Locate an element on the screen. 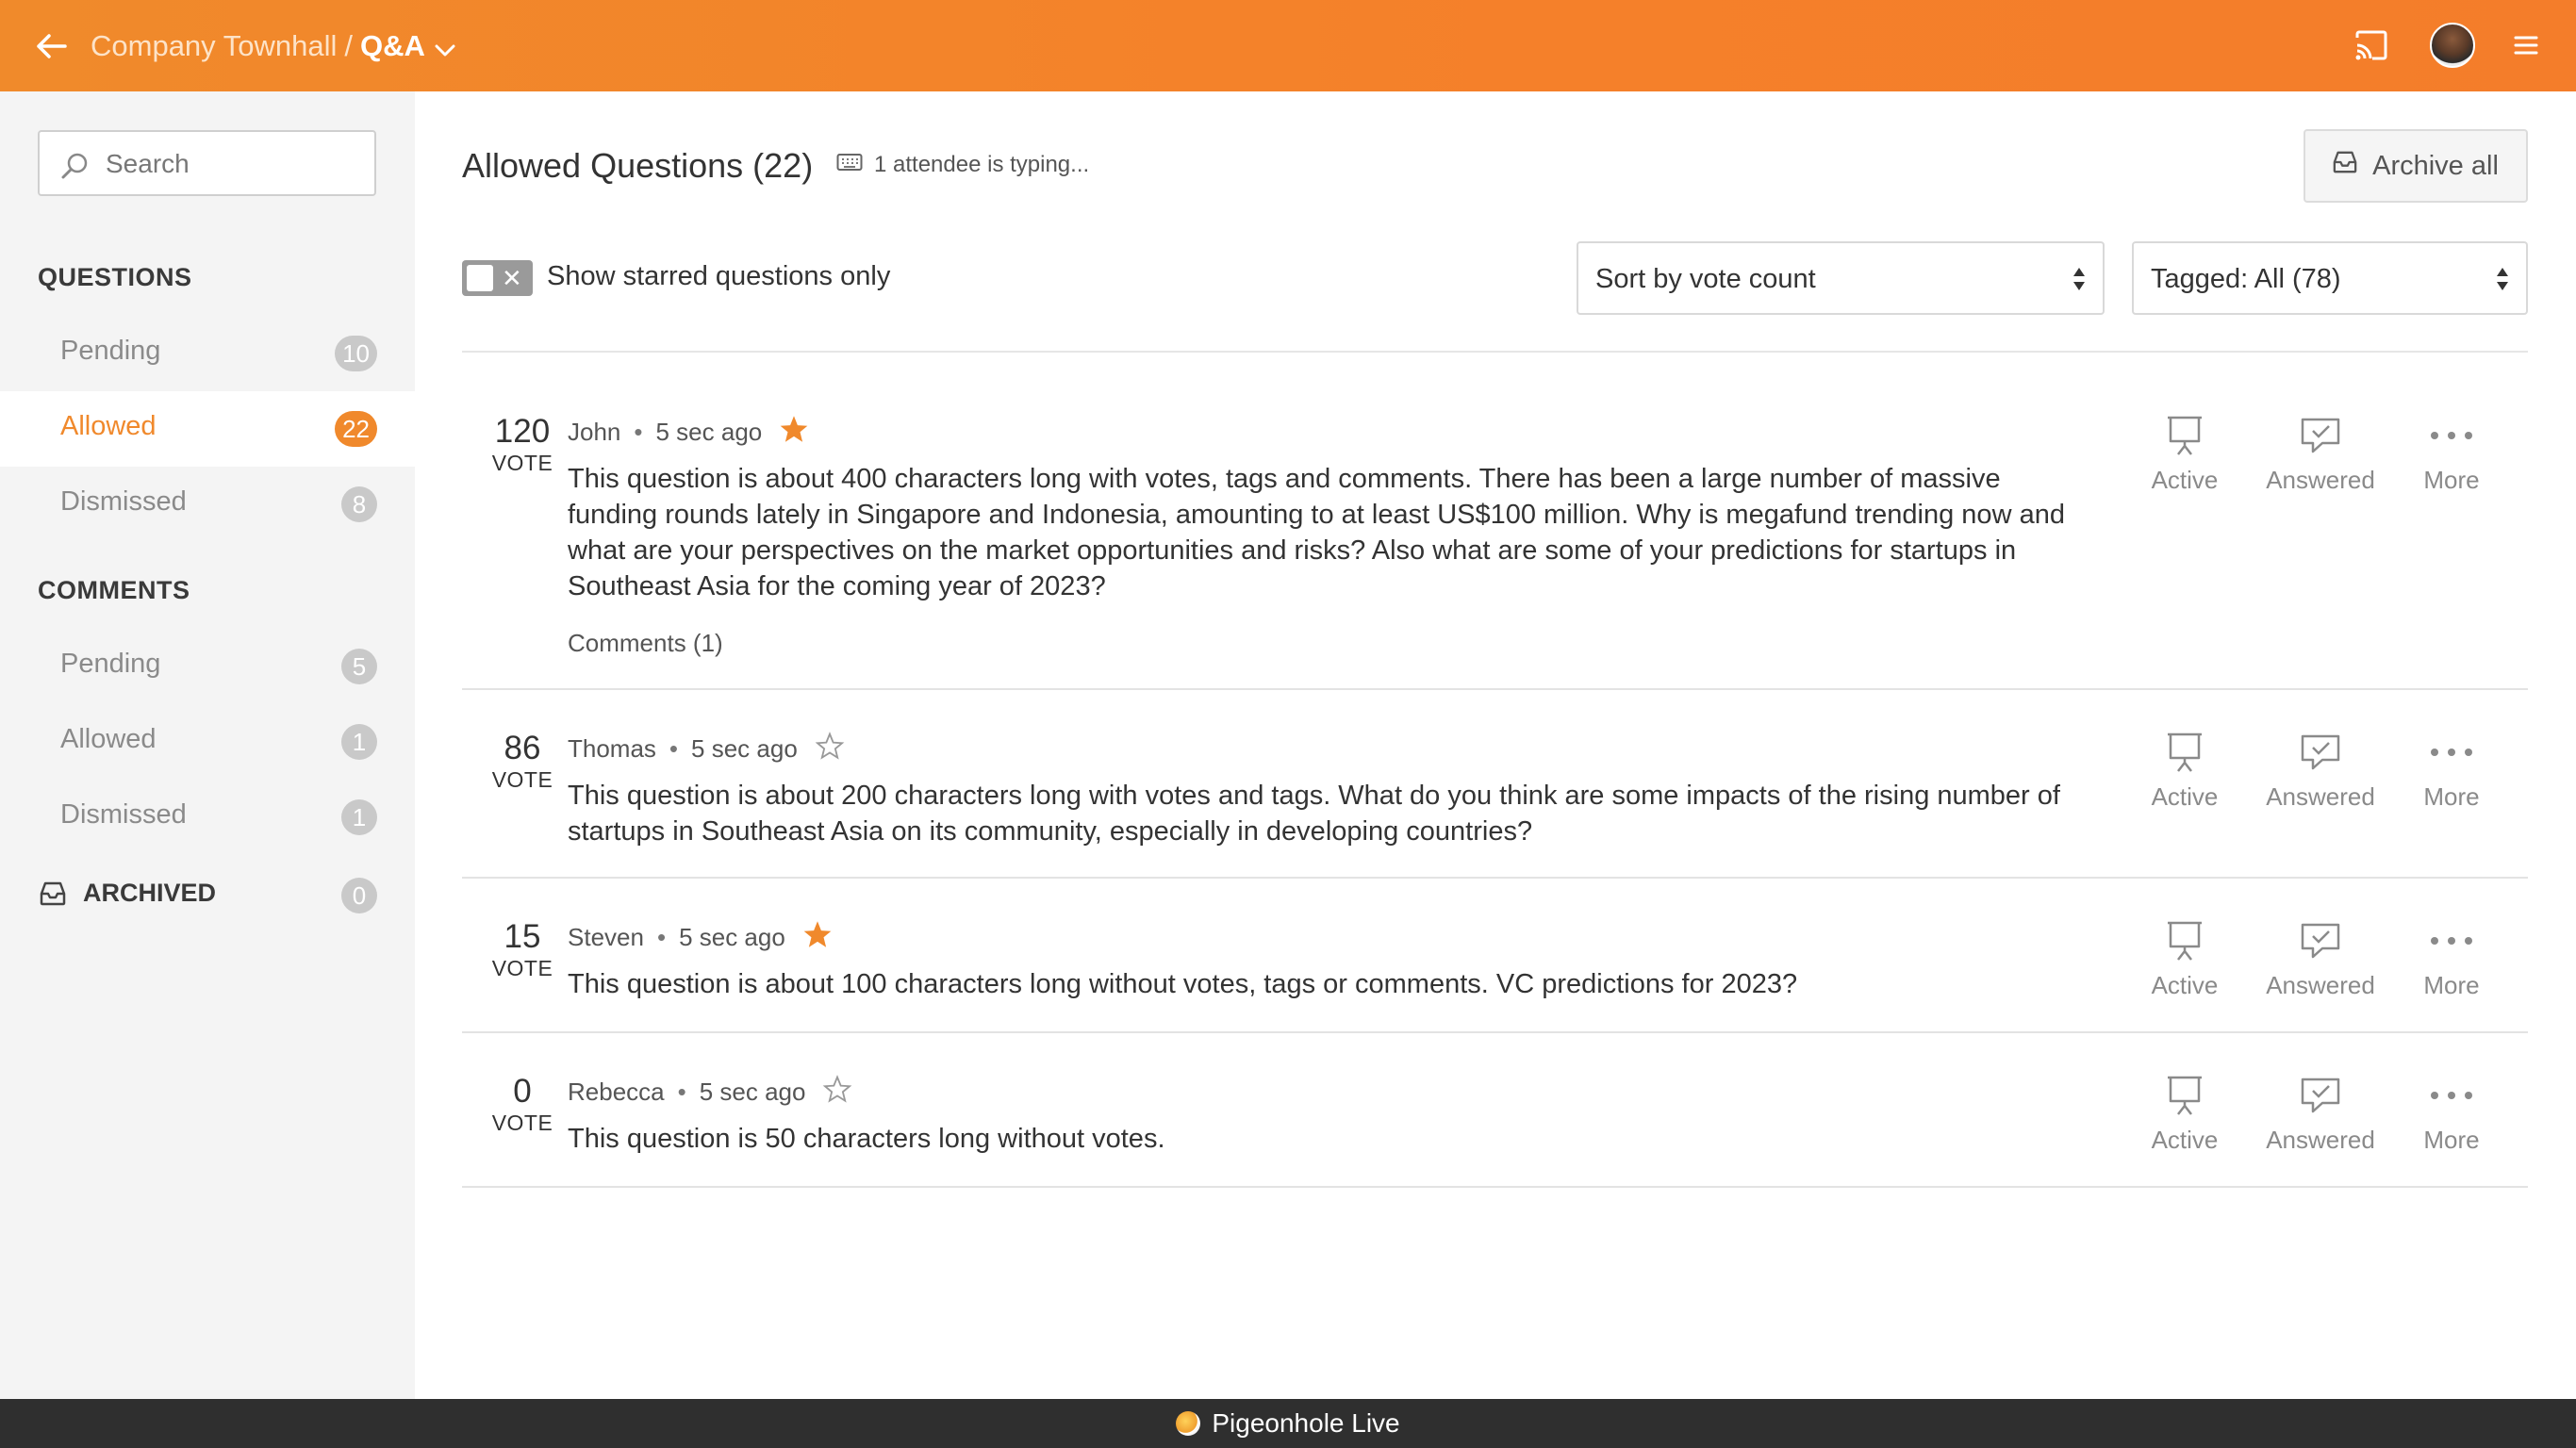 This screenshot has width=2576, height=1448. chevron-down-icon is located at coordinates (445, 48).